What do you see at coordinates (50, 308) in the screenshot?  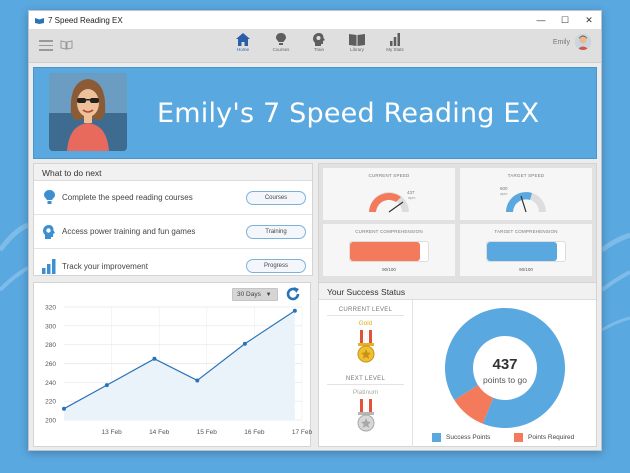 I see `y-tick-label: 320` at bounding box center [50, 308].